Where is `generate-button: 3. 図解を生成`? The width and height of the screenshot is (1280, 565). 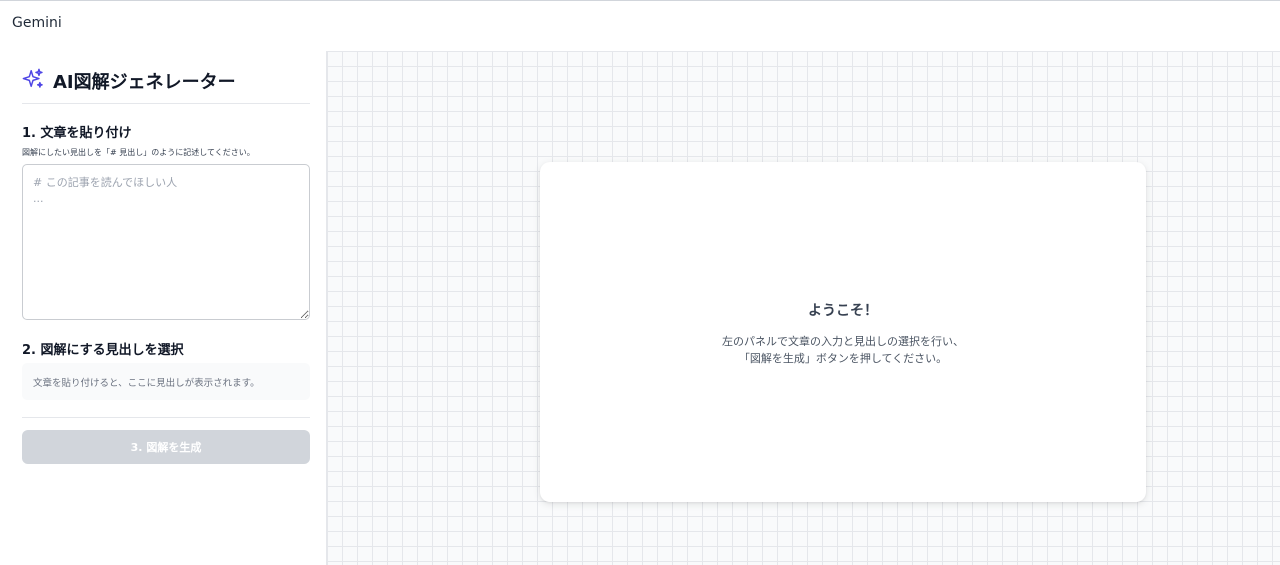 generate-button: 3. 図解を生成 is located at coordinates (166, 447).